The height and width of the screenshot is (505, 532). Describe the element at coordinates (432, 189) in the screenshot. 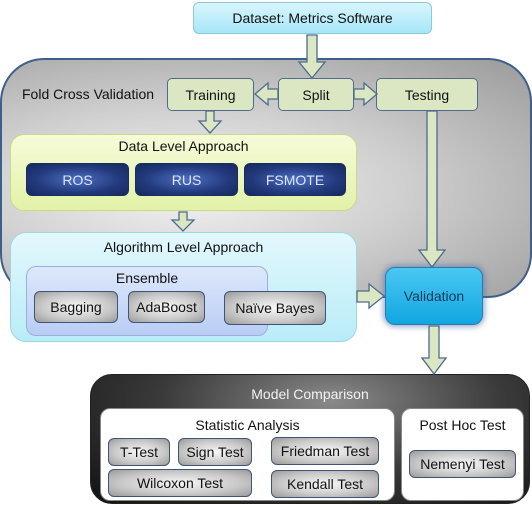

I see `arrow-testing-to-validation` at that location.